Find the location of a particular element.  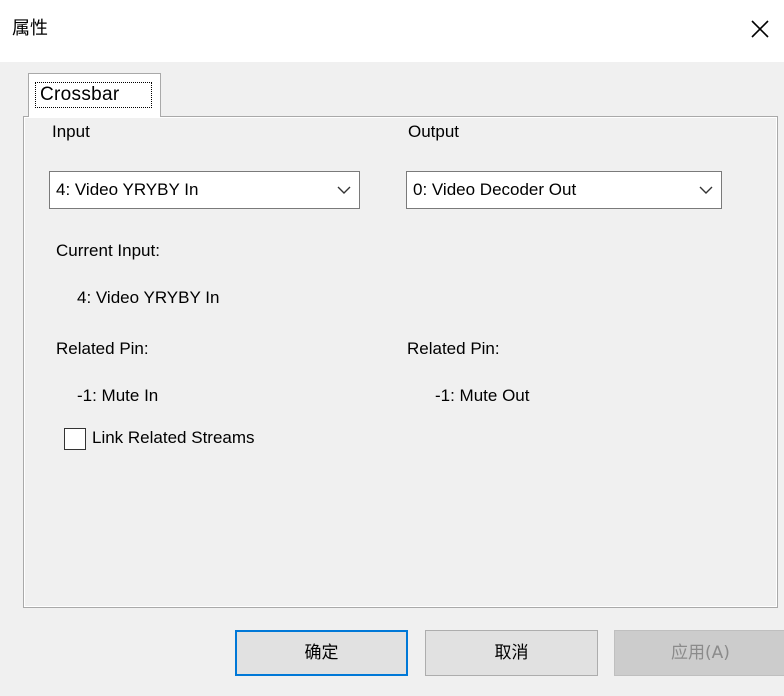

current-input-value: 4: Video YRYBY In is located at coordinates (148, 297).